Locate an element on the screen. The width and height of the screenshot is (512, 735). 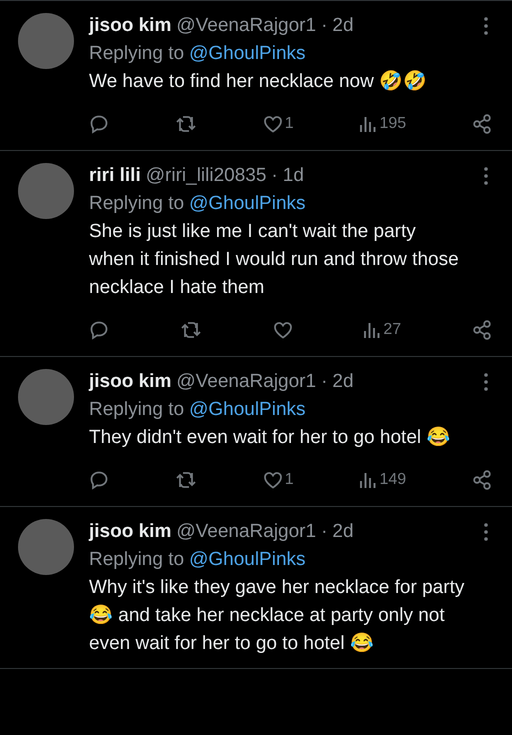
user-handle: @riri_lili20835 is located at coordinates (206, 176).